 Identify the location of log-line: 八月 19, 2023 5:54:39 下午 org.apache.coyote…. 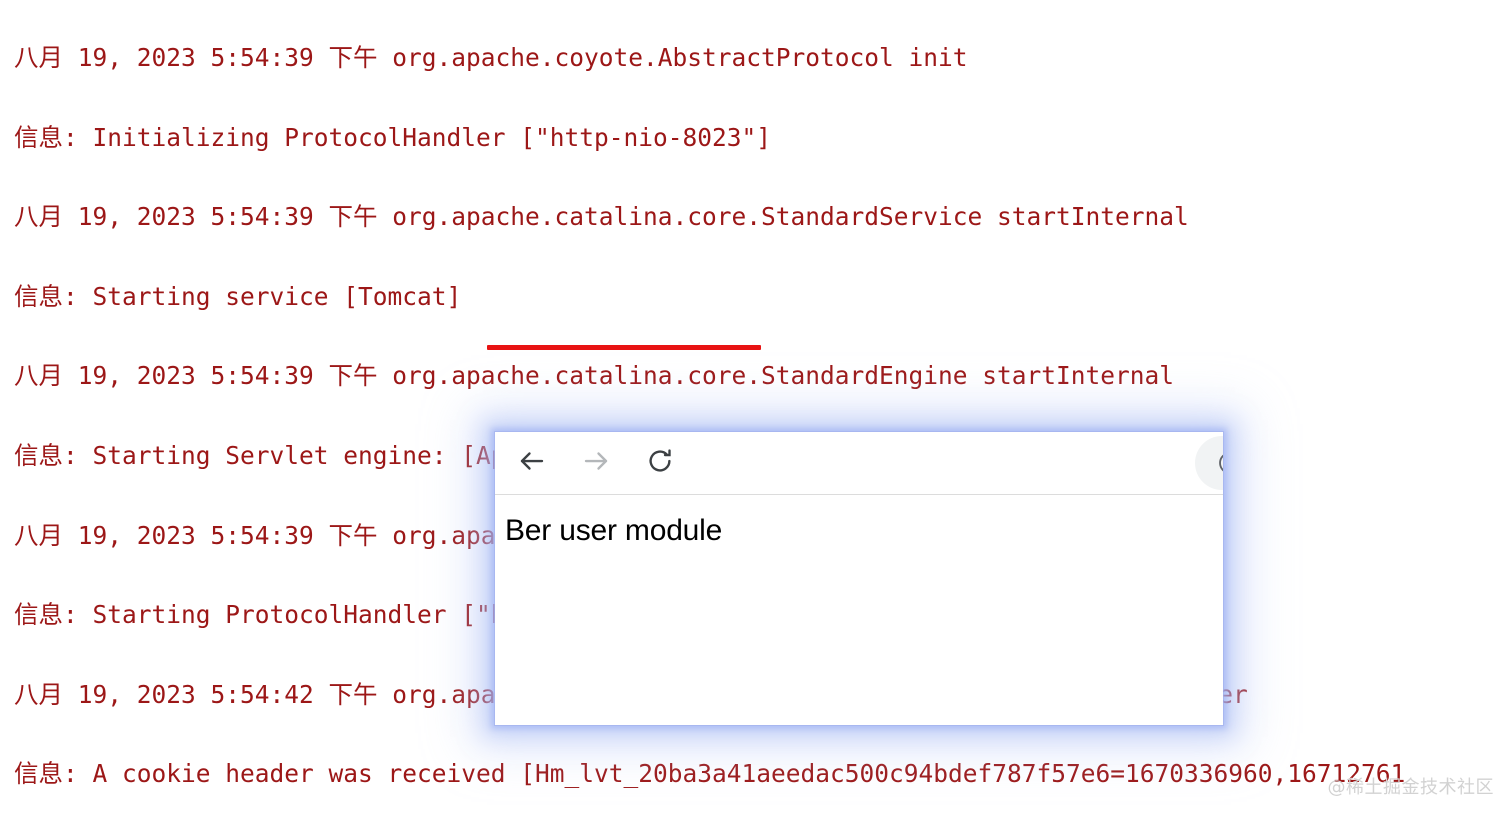
(491, 57).